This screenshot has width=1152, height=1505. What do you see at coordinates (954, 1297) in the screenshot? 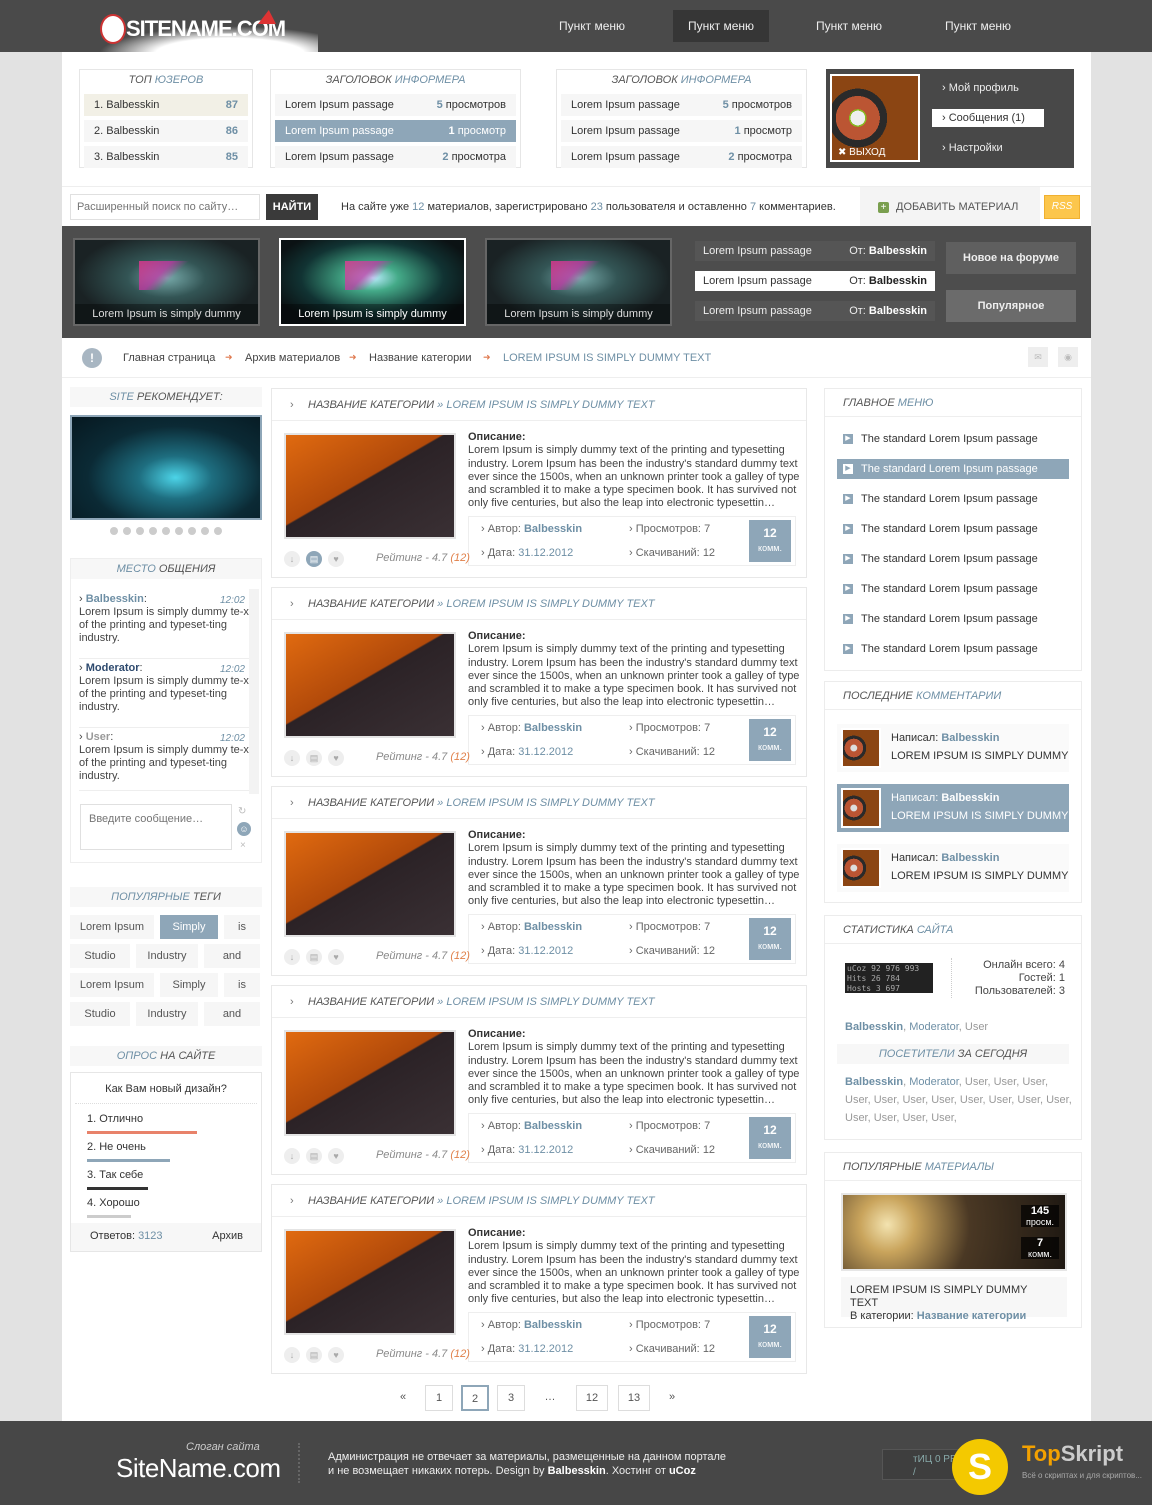
I see `popular-title-link: LOREM IPSUM IS SIMPLY DUMMY TEXT` at bounding box center [954, 1297].